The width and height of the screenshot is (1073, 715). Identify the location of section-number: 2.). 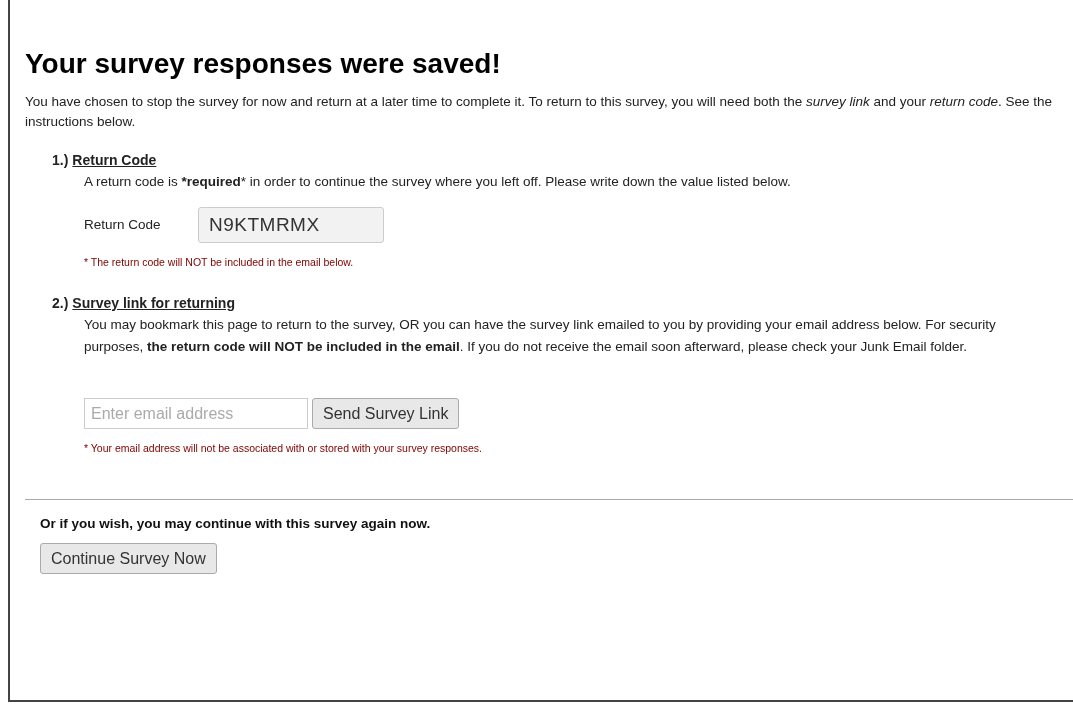
(60, 303).